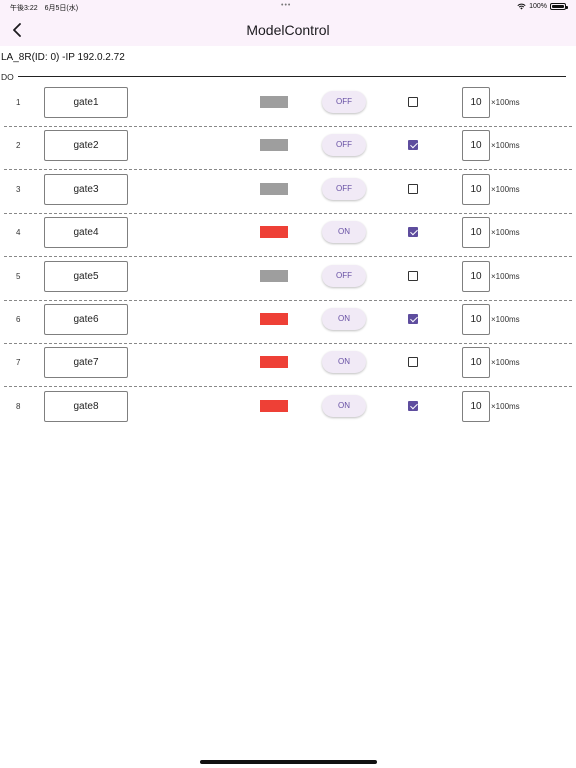 This screenshot has height=768, width=576. I want to click on device-title: LA_8R(ID: 0) -IP 192.0.2.72, so click(63, 57).